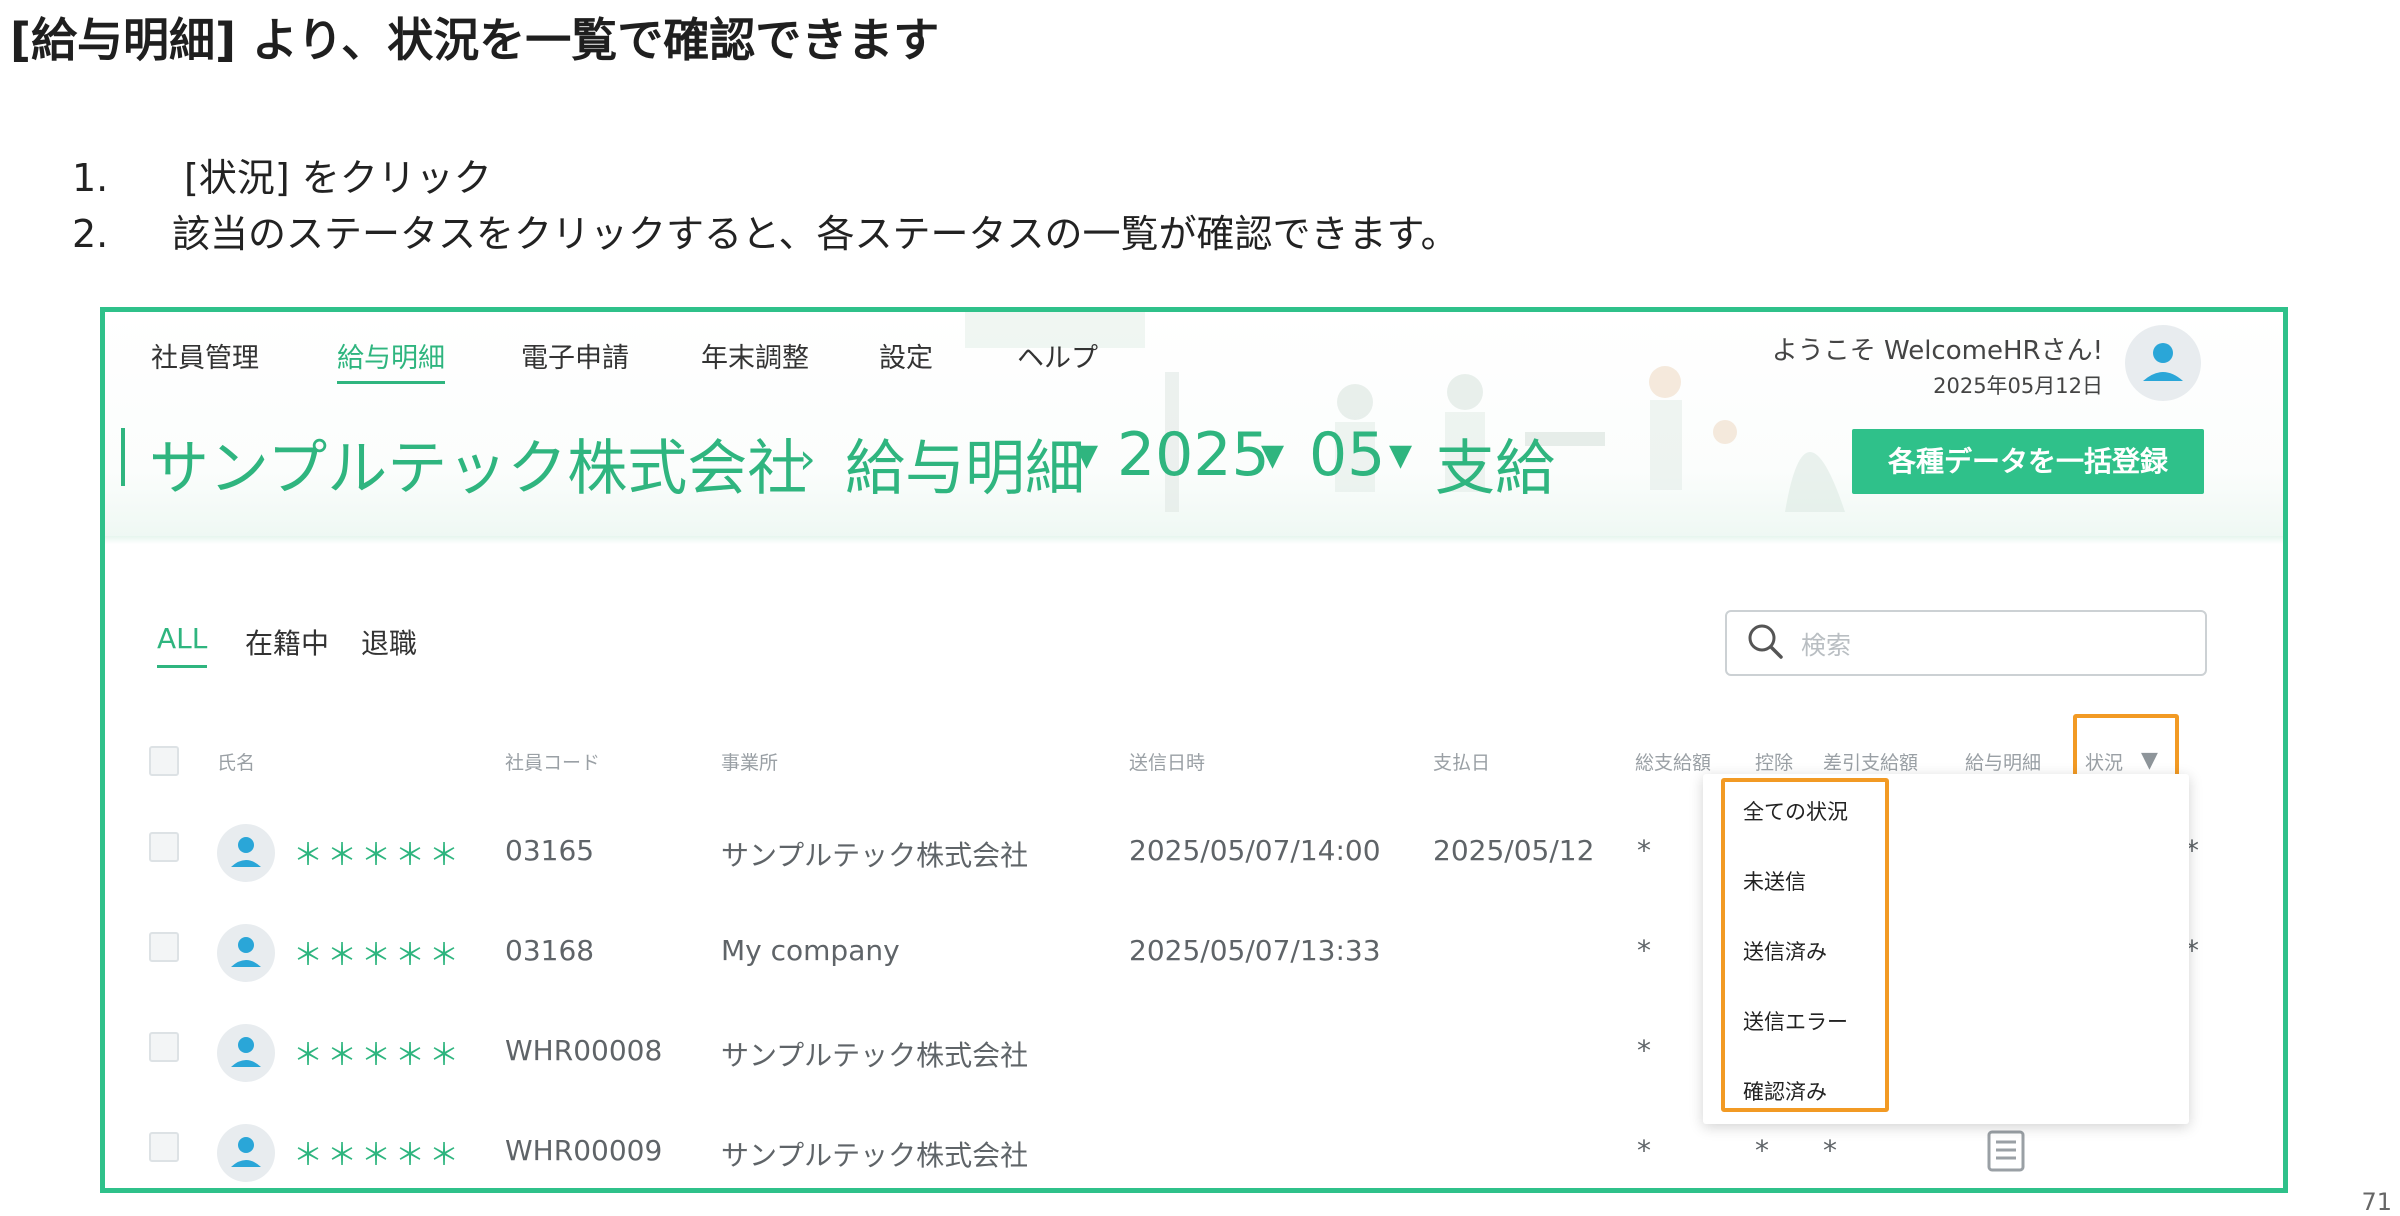 This screenshot has height=1216, width=2400. What do you see at coordinates (1255, 950) in the screenshot?
I see `sent-datetime: 2025/05/07/13:33` at bounding box center [1255, 950].